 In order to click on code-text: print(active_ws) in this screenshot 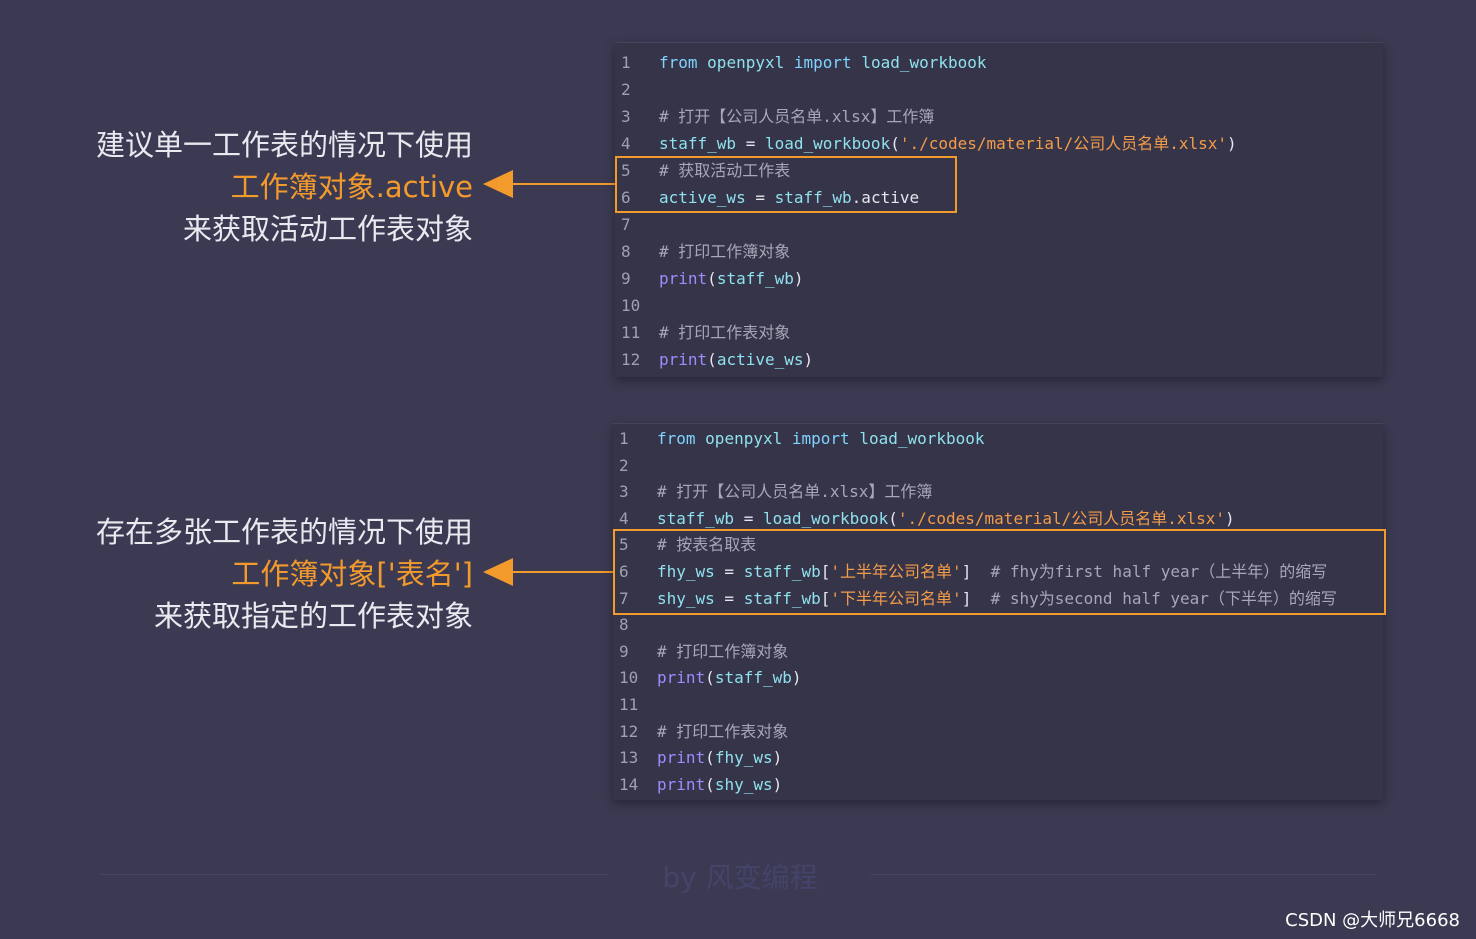, I will do `click(736, 359)`.